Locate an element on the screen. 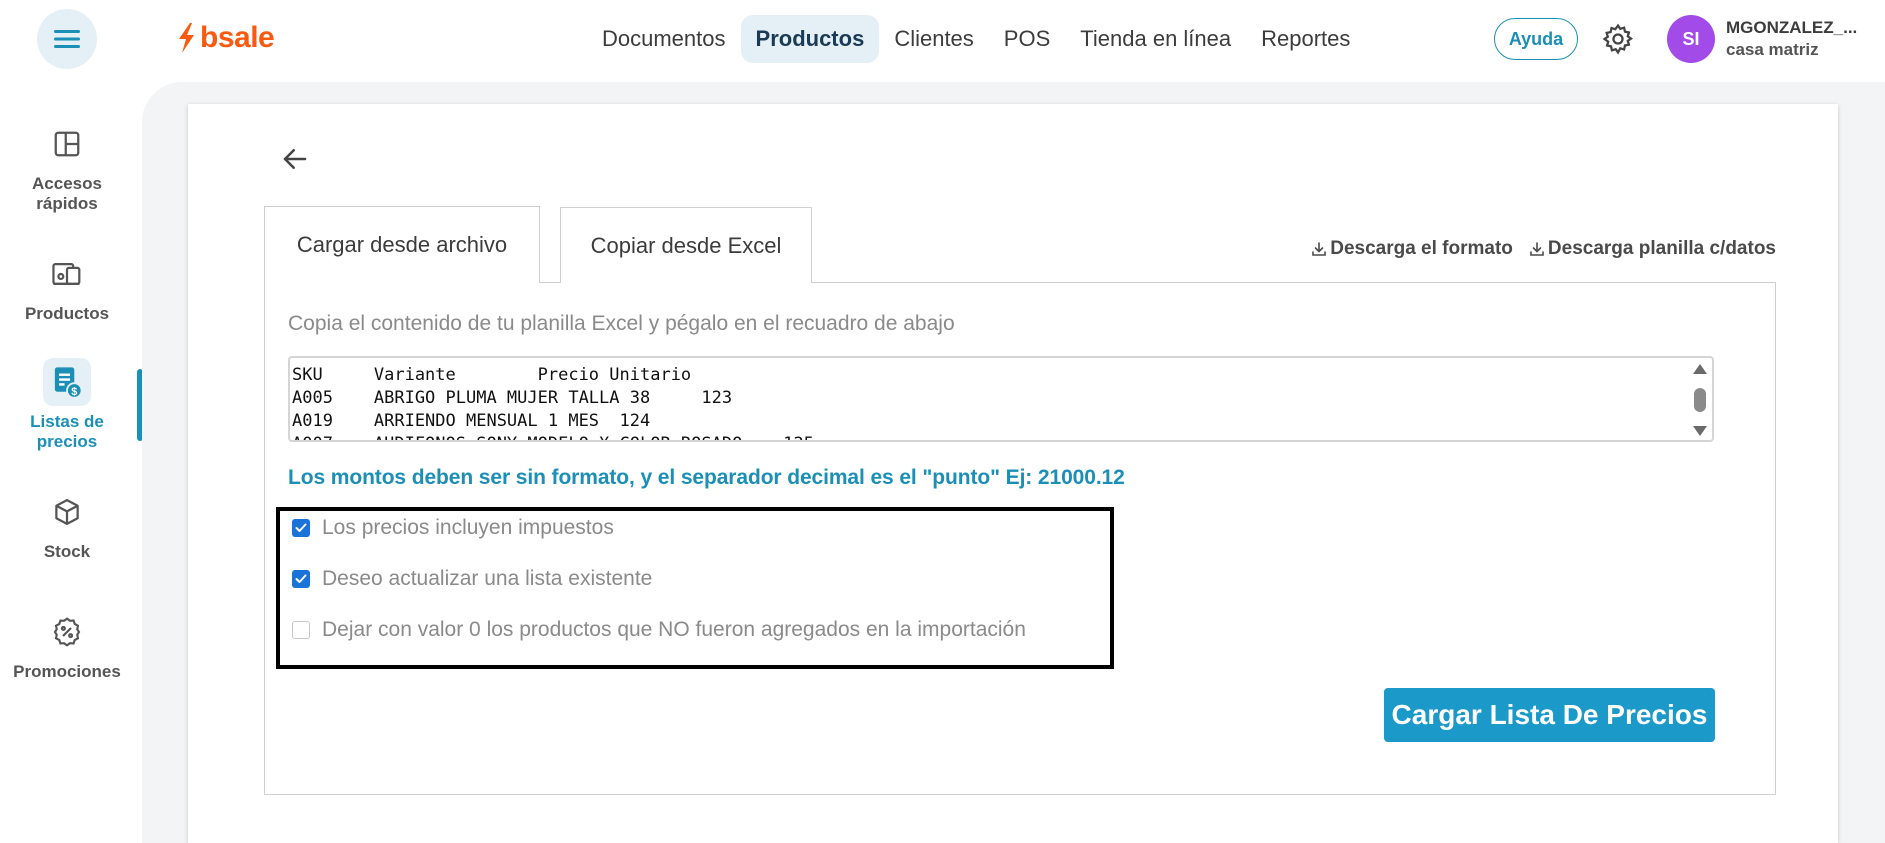  sidebar-item-accesos-rapidos: Accesos rápidos is located at coordinates (67, 167).